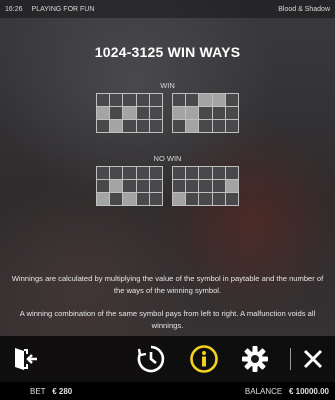 This screenshot has height=400, width=335. What do you see at coordinates (167, 9) in the screenshot?
I see `top-bar: 16:26 PLAYING FOR FUN Blood & Shadow` at bounding box center [167, 9].